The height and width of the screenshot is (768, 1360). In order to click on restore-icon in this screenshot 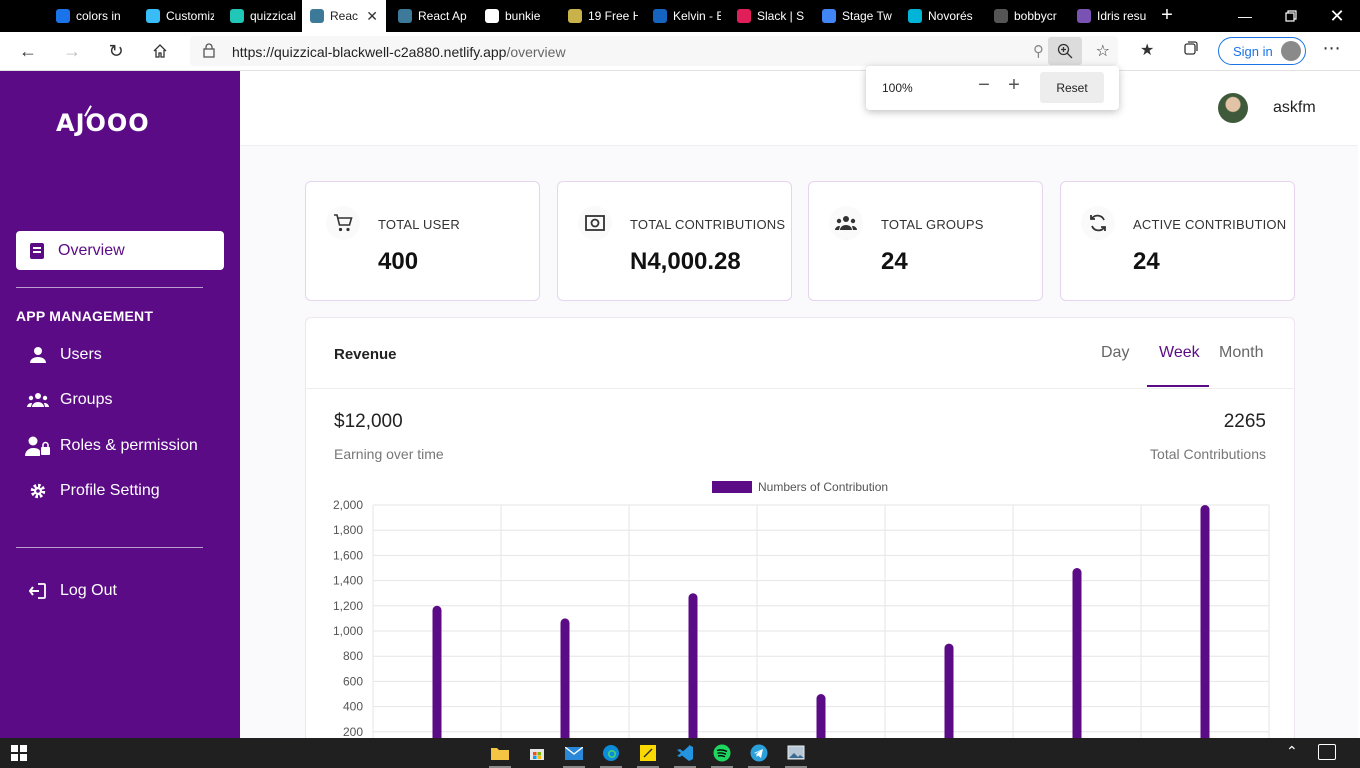, I will do `click(1291, 16)`.